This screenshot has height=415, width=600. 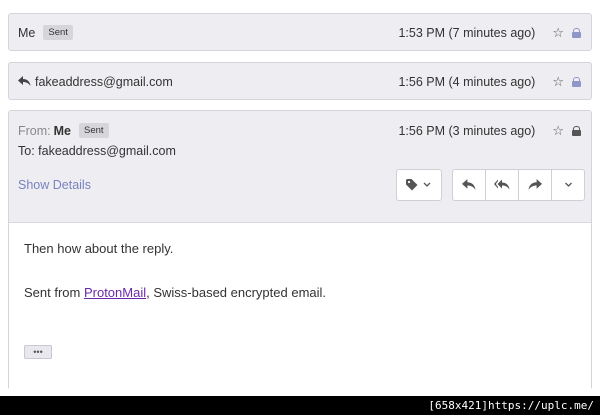 I want to click on from-label: From:, so click(x=34, y=130).